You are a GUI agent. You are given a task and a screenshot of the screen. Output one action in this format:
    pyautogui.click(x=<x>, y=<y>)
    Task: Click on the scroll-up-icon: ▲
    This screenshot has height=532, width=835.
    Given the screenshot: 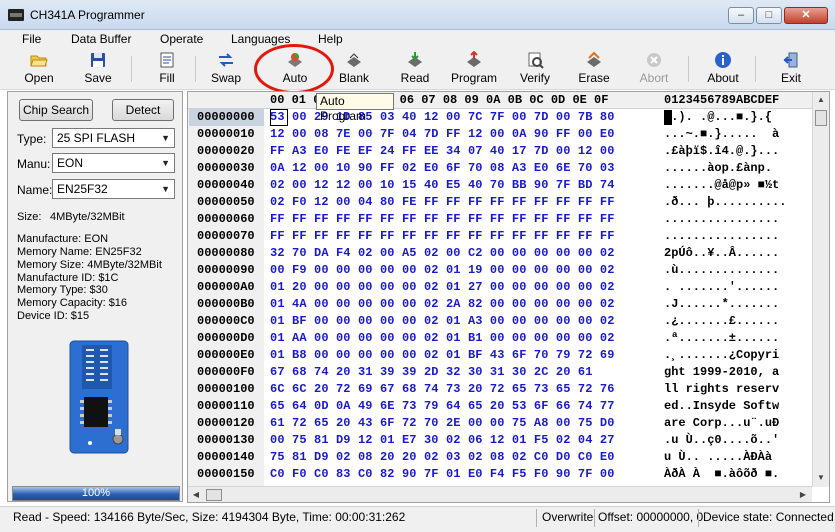 What is the action you would take?
    pyautogui.click(x=821, y=100)
    